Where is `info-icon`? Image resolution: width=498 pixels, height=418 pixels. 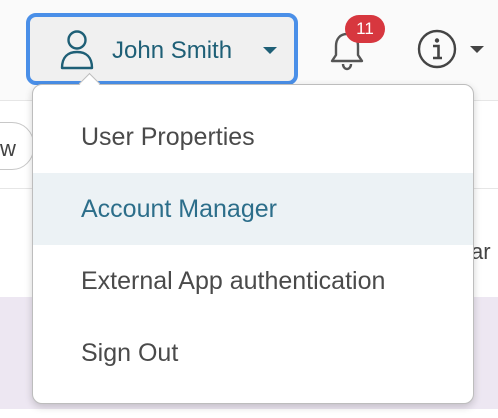 info-icon is located at coordinates (437, 49).